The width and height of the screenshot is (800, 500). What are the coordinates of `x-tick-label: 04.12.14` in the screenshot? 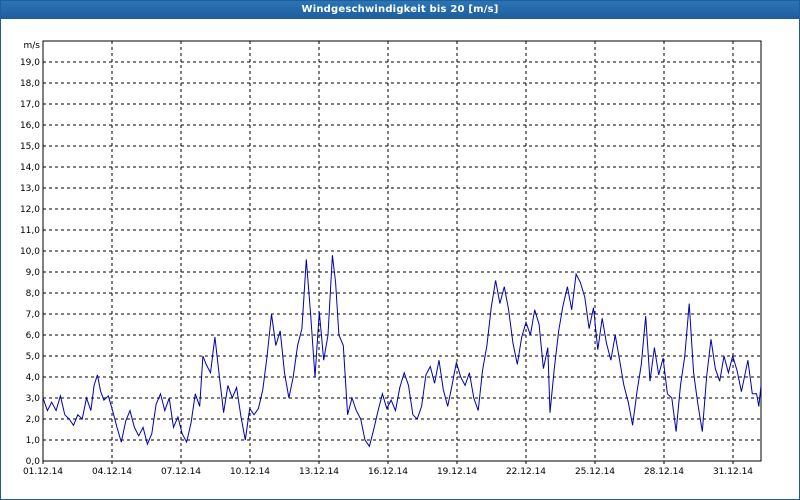 It's located at (112, 472).